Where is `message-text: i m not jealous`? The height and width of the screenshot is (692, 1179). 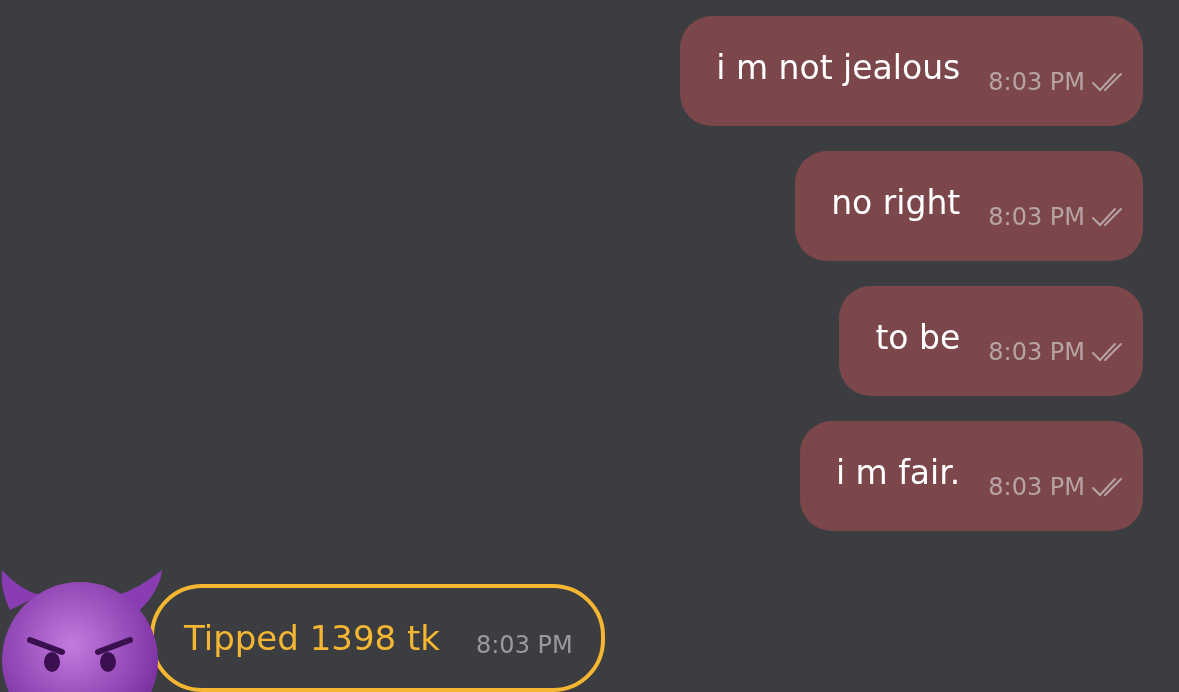 message-text: i m not jealous is located at coordinates (838, 67).